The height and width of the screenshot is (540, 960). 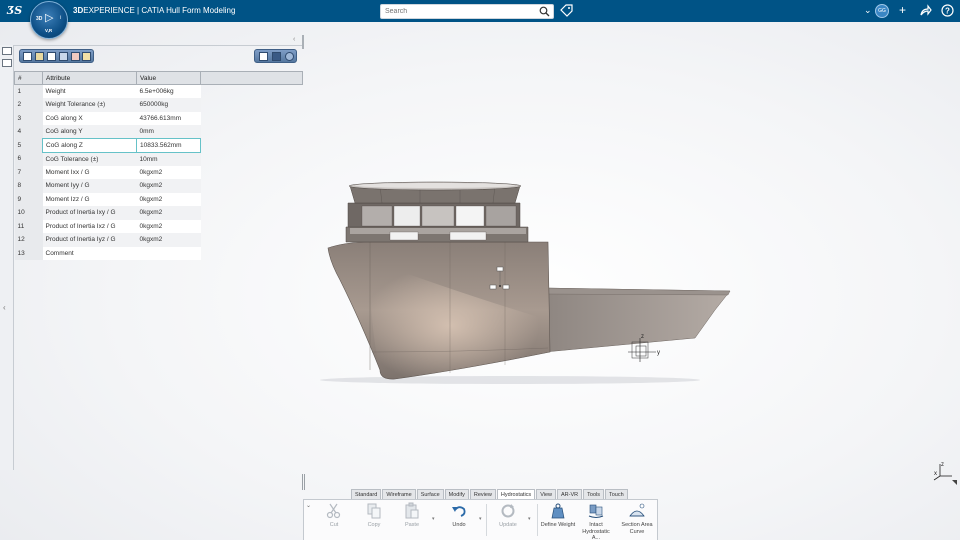 I want to click on table-row: 3 CoG along X 43766.613mm, so click(x=158, y=118).